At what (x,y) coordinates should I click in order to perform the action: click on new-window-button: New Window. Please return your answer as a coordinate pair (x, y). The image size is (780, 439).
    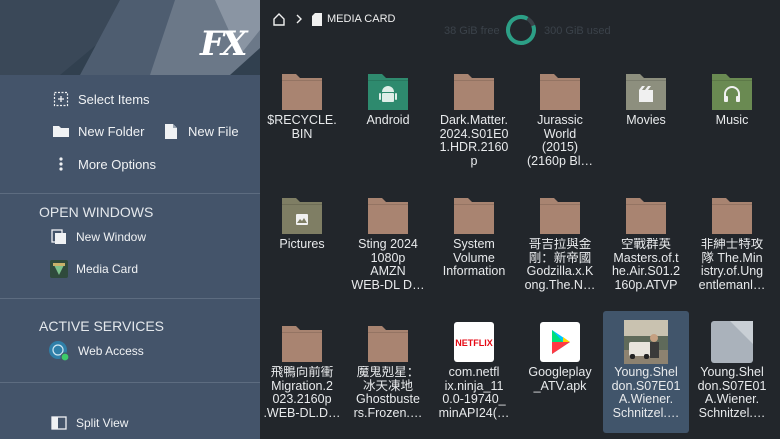
    Looking at the image, I should click on (98, 237).